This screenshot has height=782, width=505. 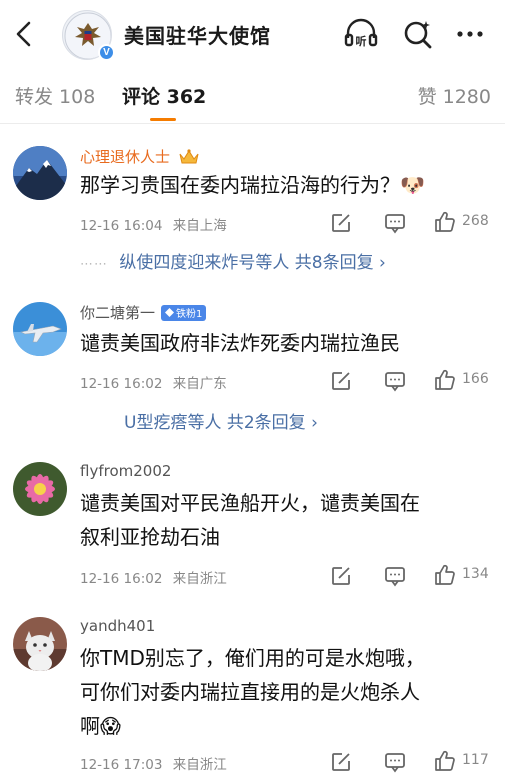 I want to click on vip-crown-icon, so click(x=189, y=155).